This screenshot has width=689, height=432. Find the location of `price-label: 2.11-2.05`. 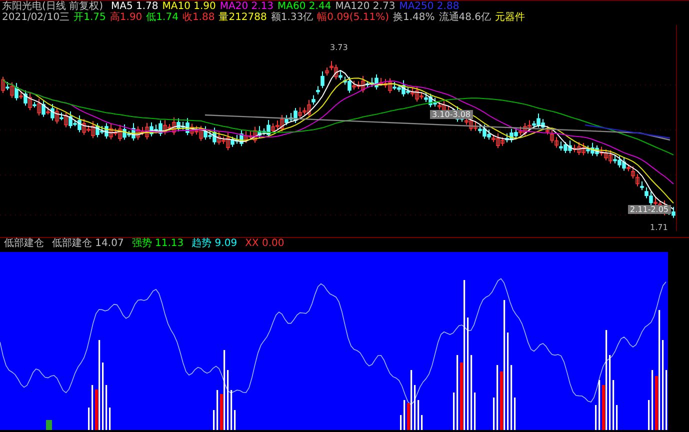

price-label: 2.11-2.05 is located at coordinates (649, 209).